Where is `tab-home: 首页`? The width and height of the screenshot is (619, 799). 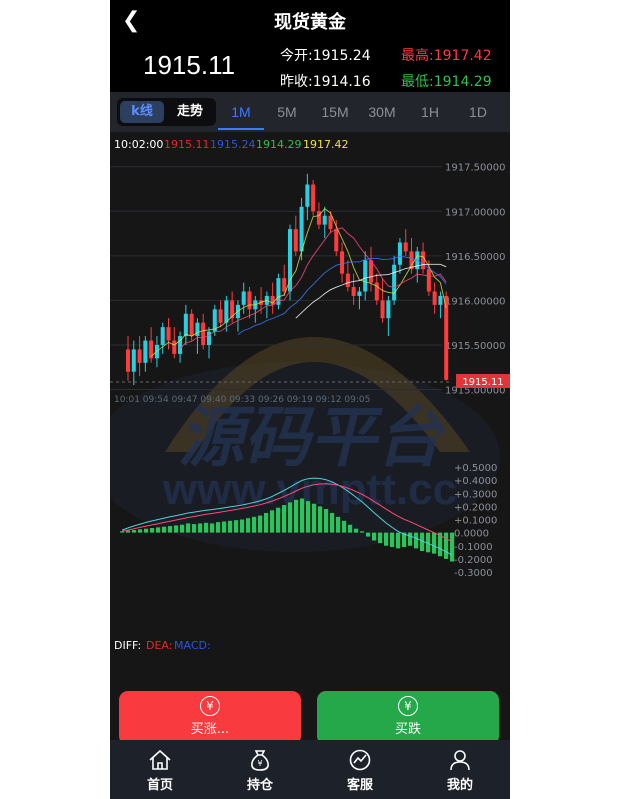
tab-home: 首页 is located at coordinates (160, 768).